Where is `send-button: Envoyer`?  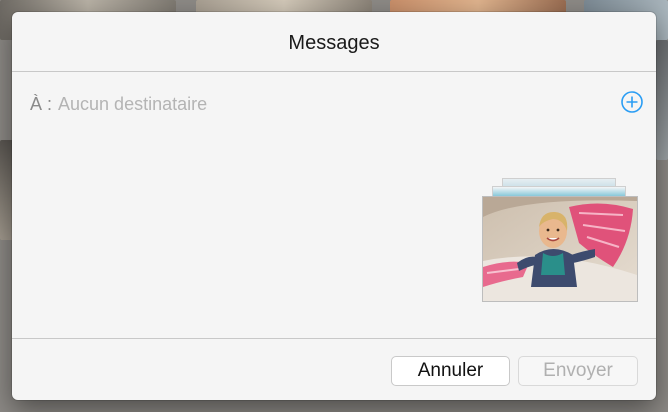 send-button: Envoyer is located at coordinates (578, 371).